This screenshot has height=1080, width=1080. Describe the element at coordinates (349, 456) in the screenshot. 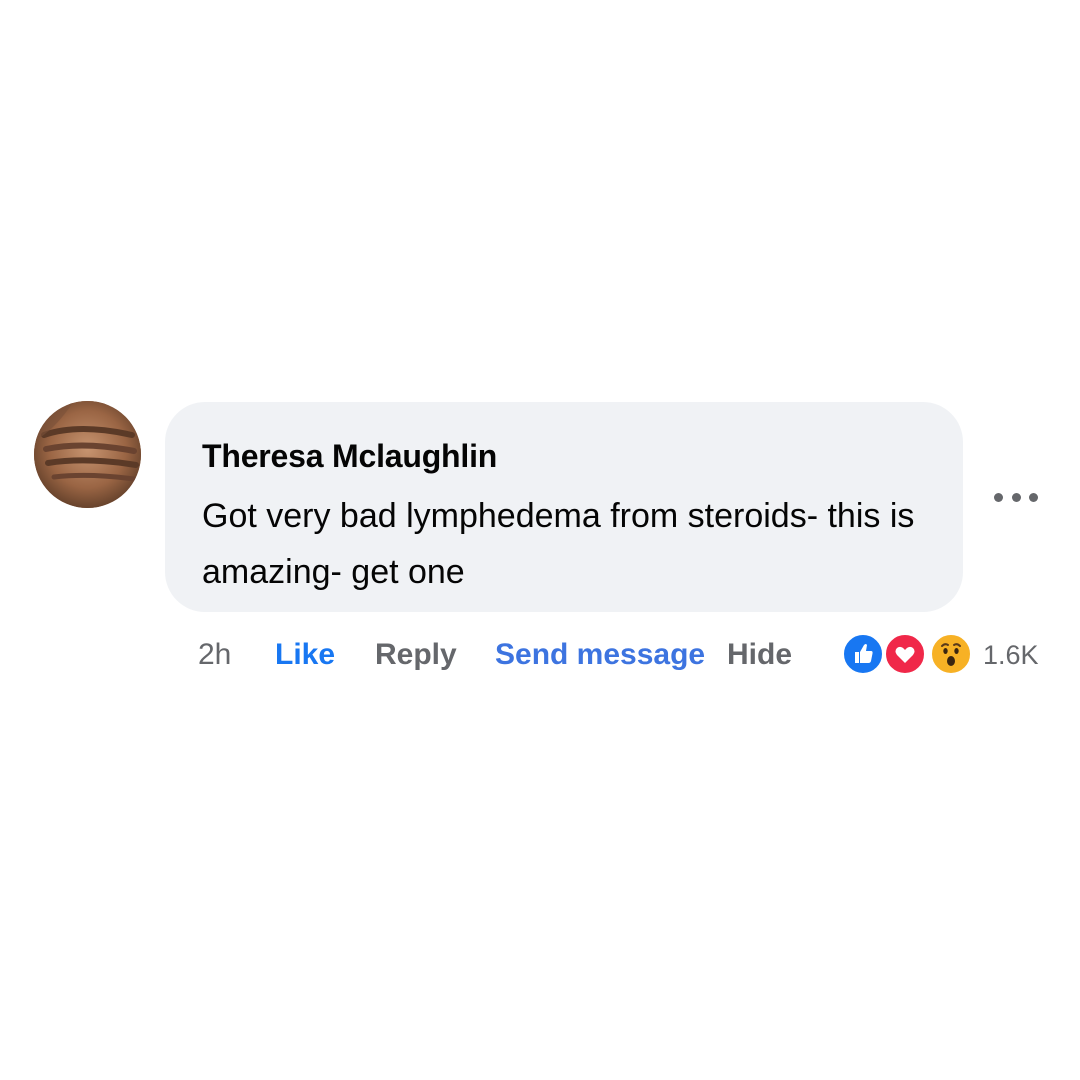

I see `comment-author: Theresa Mclaughlin` at that location.